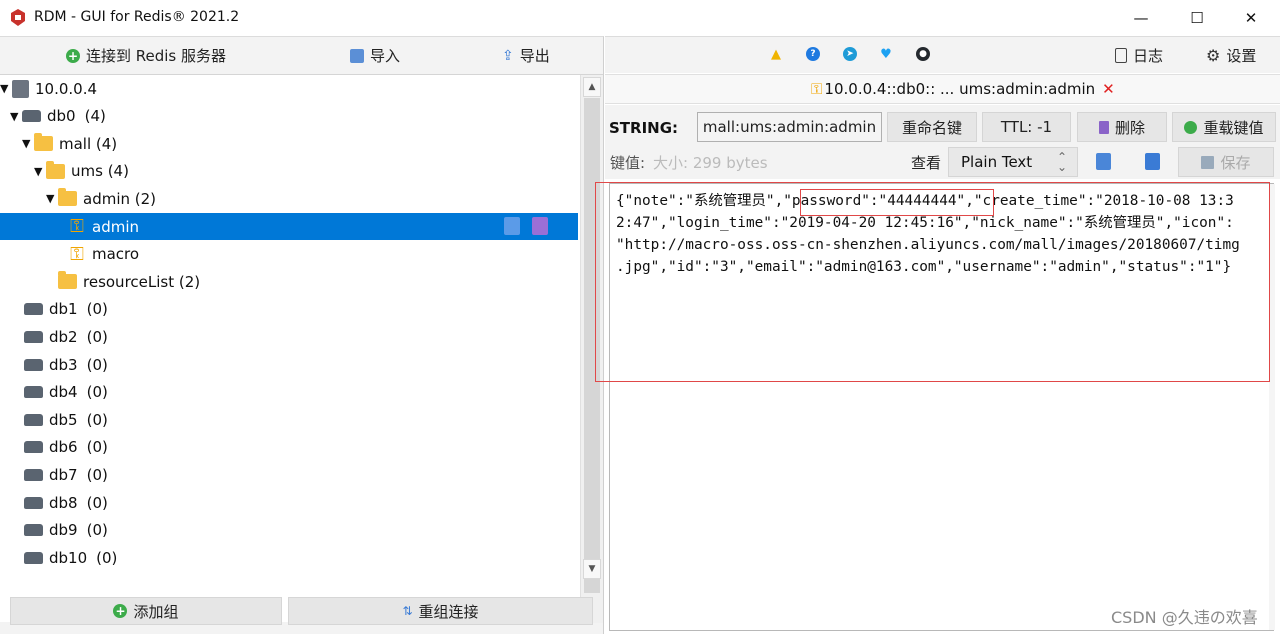 The height and width of the screenshot is (634, 1280). Describe the element at coordinates (1129, 127) in the screenshot. I see `delete-key-label: 删除` at that location.